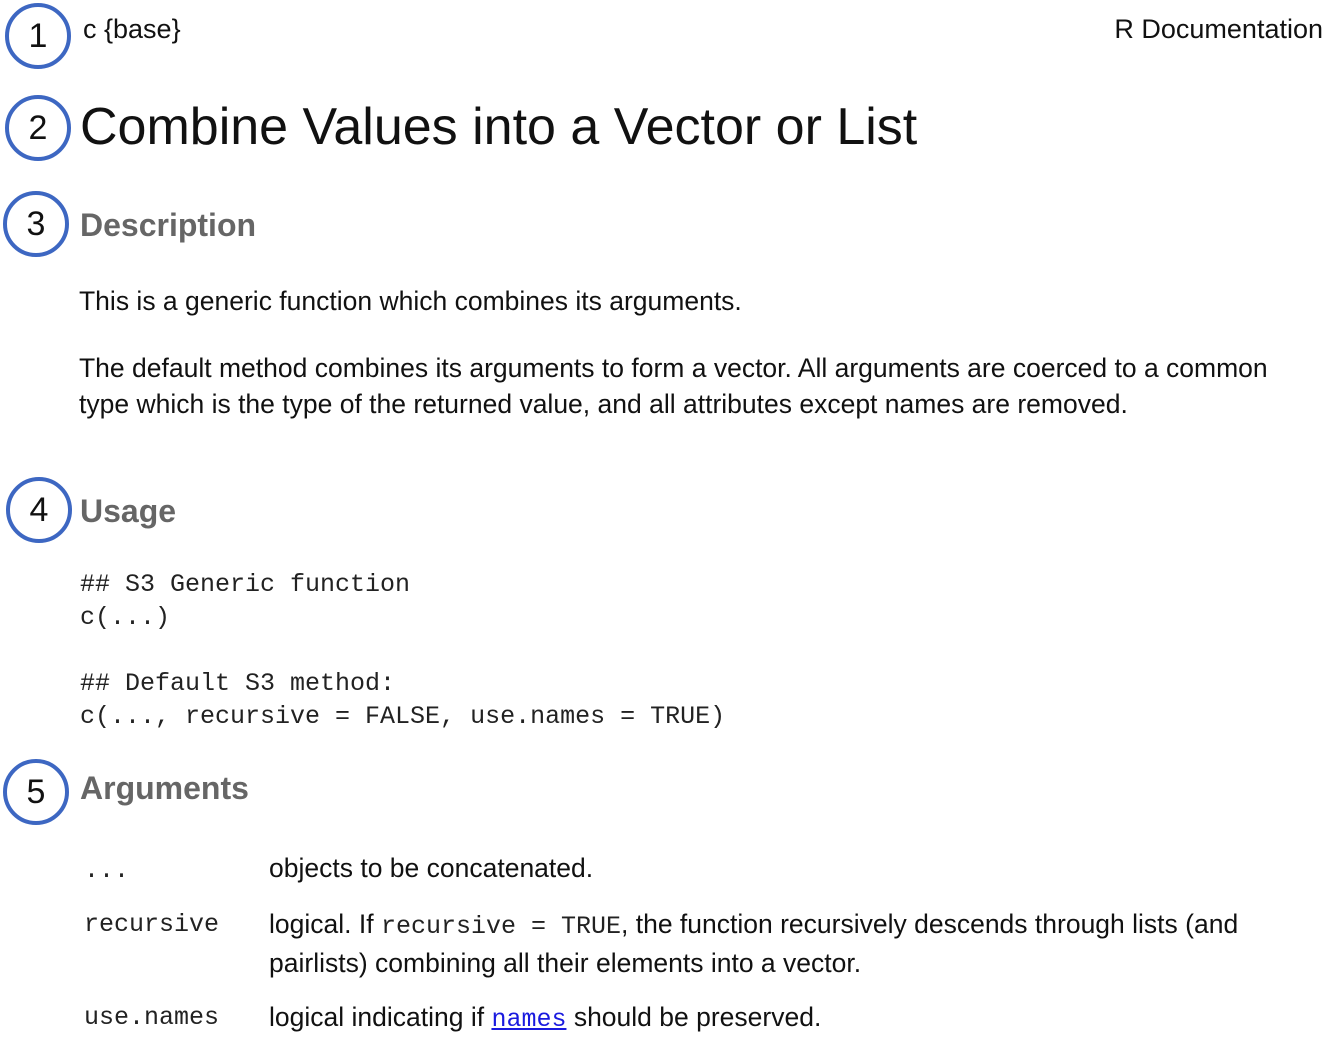 The image size is (1331, 1053). I want to click on marker-2: 2, so click(38, 128).